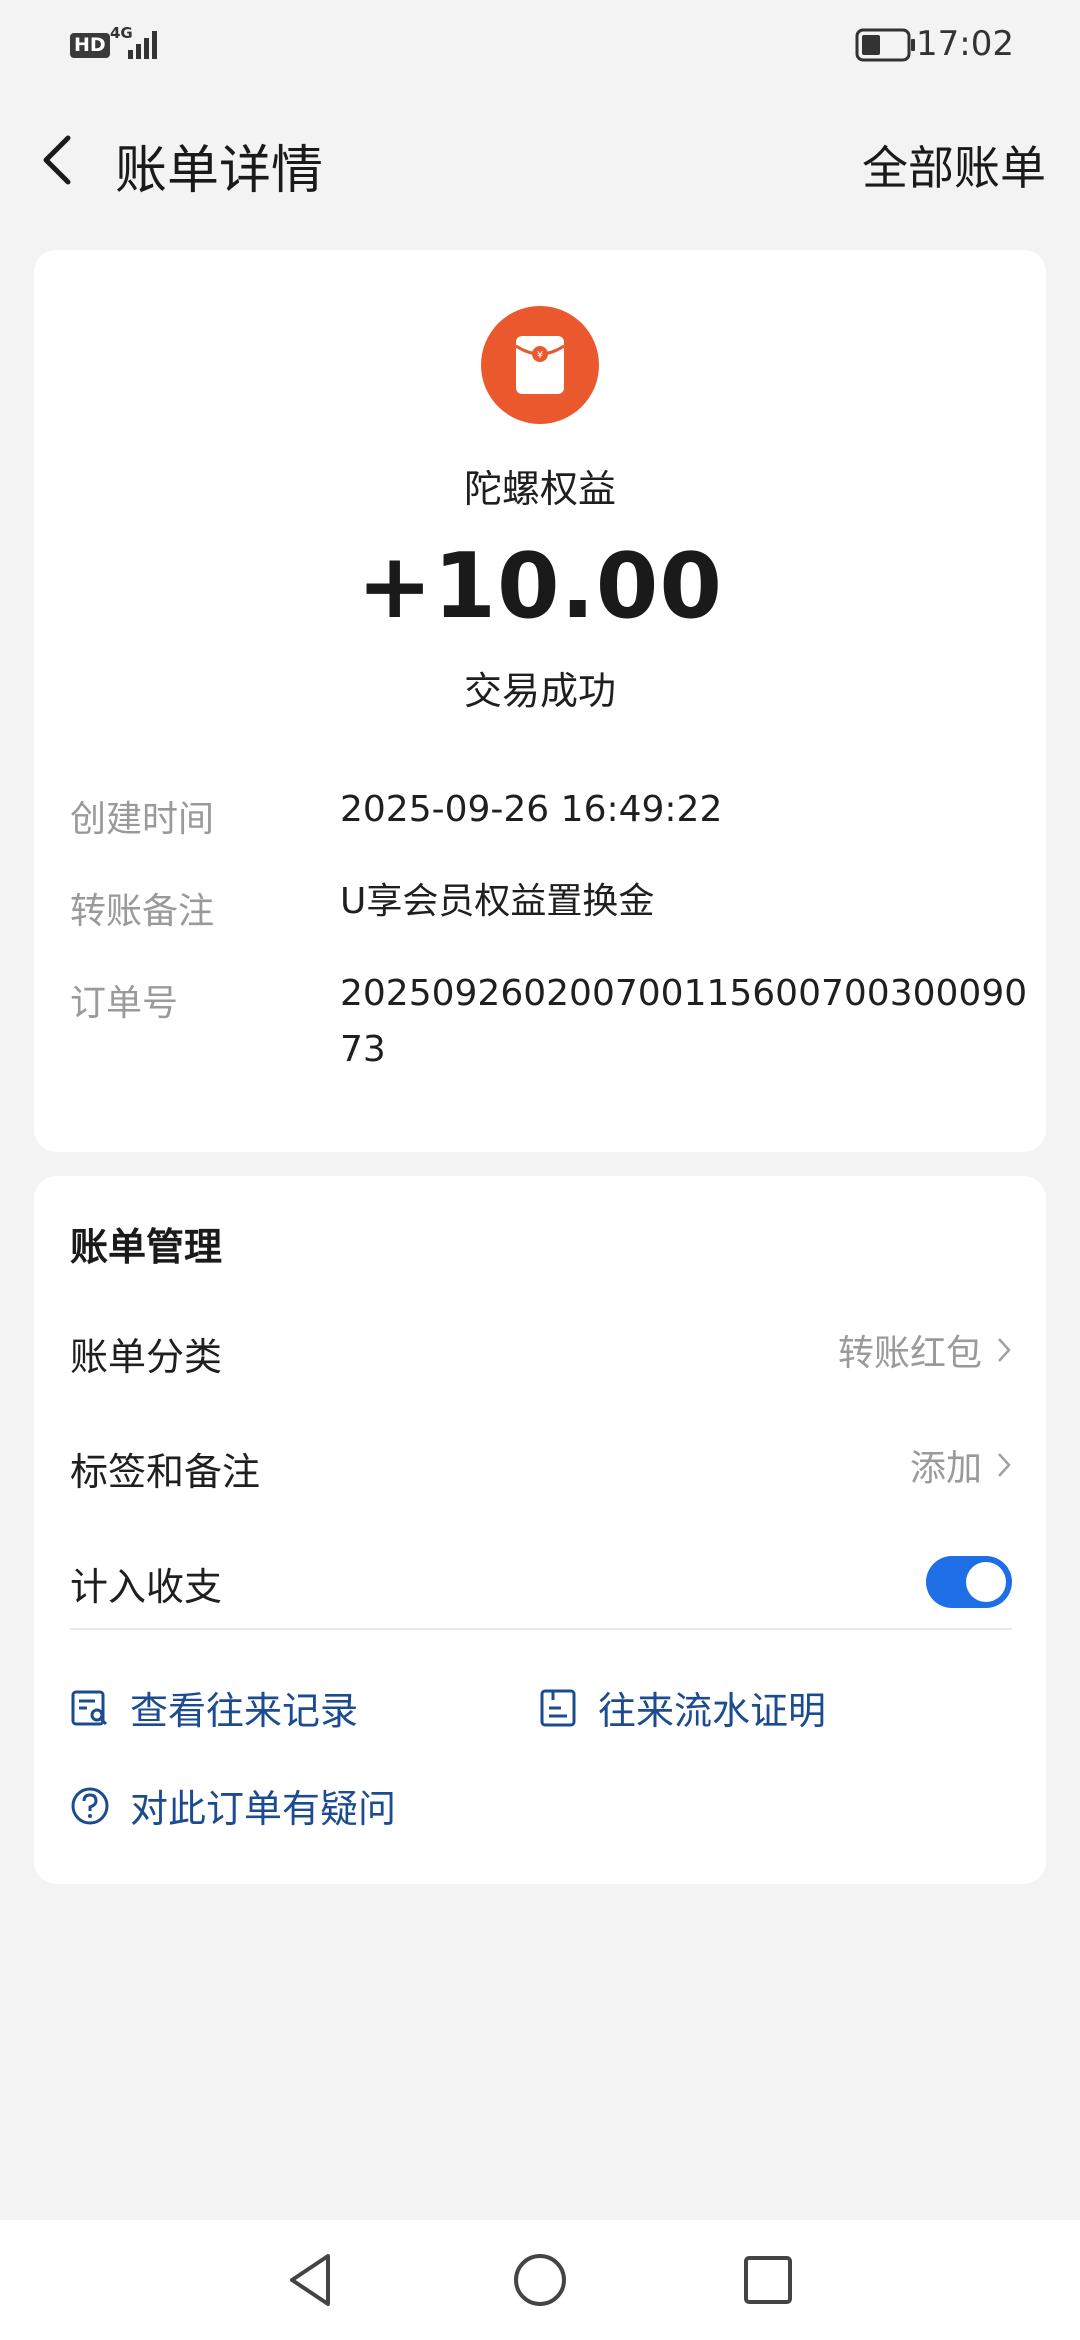 This screenshot has height=2340, width=1080. Describe the element at coordinates (142, 819) in the screenshot. I see `detail-label-created: 创建时间` at that location.